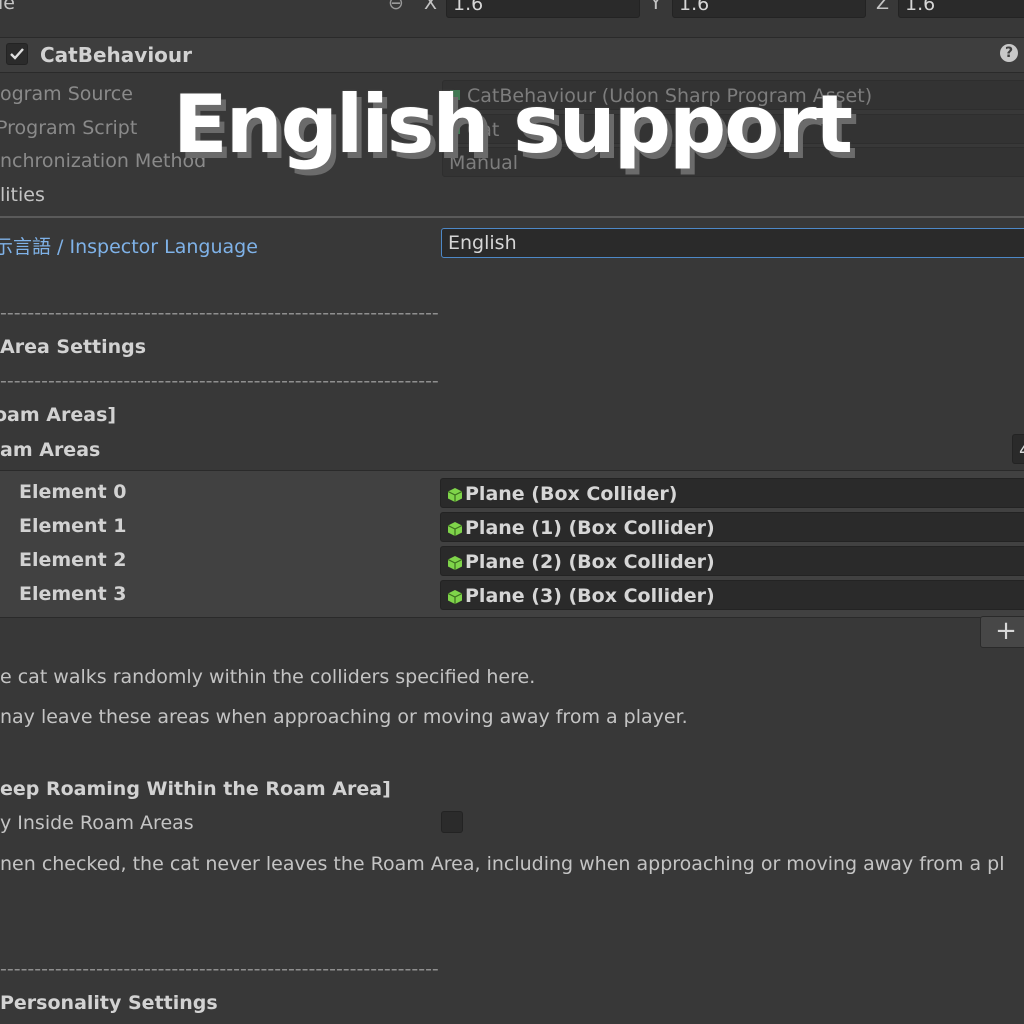  Describe the element at coordinates (732, 527) in the screenshot. I see `element-1-field: Plane (1) (Box Collider)` at that location.